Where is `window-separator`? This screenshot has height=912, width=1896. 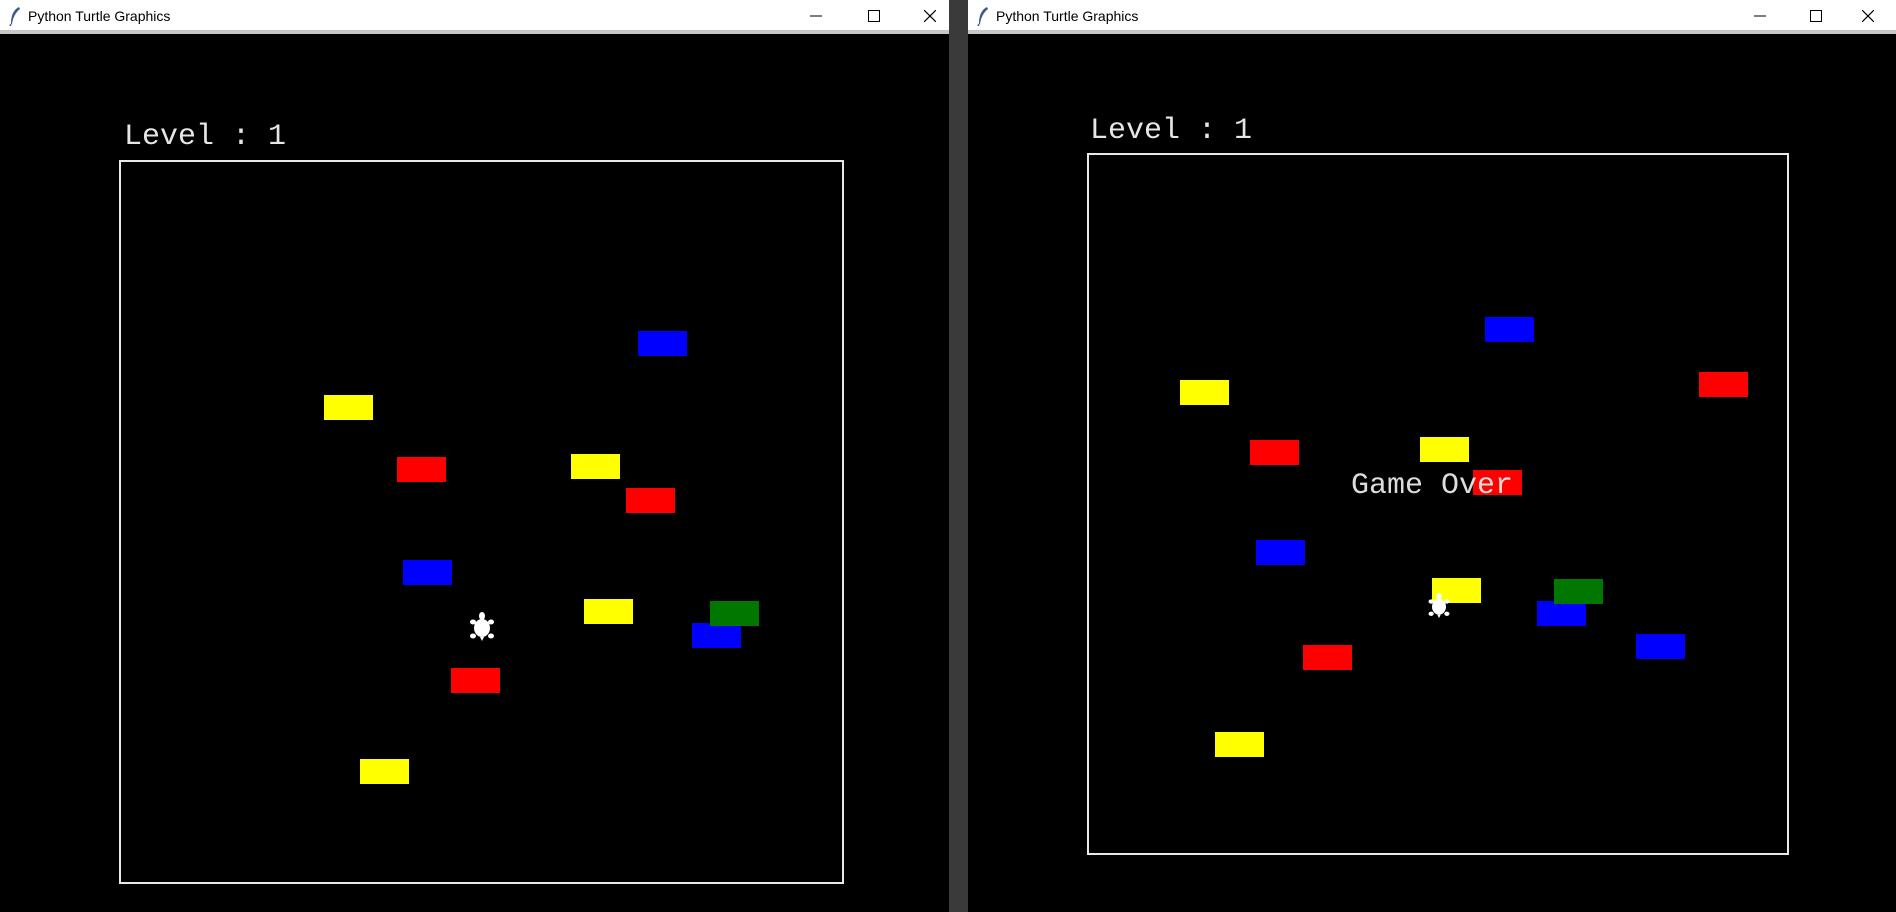 window-separator is located at coordinates (958, 456).